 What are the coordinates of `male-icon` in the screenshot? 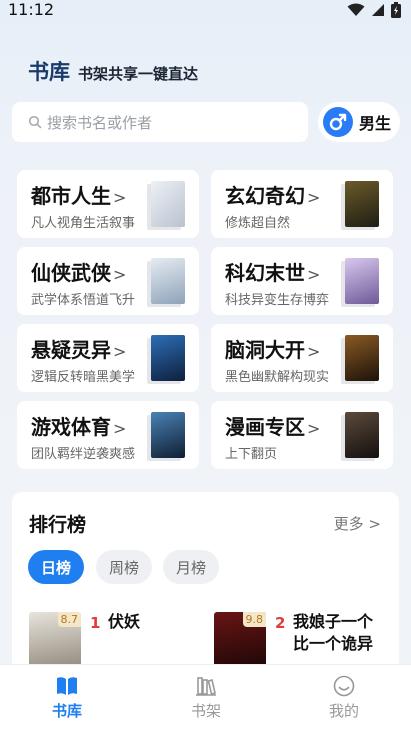 It's located at (338, 122).